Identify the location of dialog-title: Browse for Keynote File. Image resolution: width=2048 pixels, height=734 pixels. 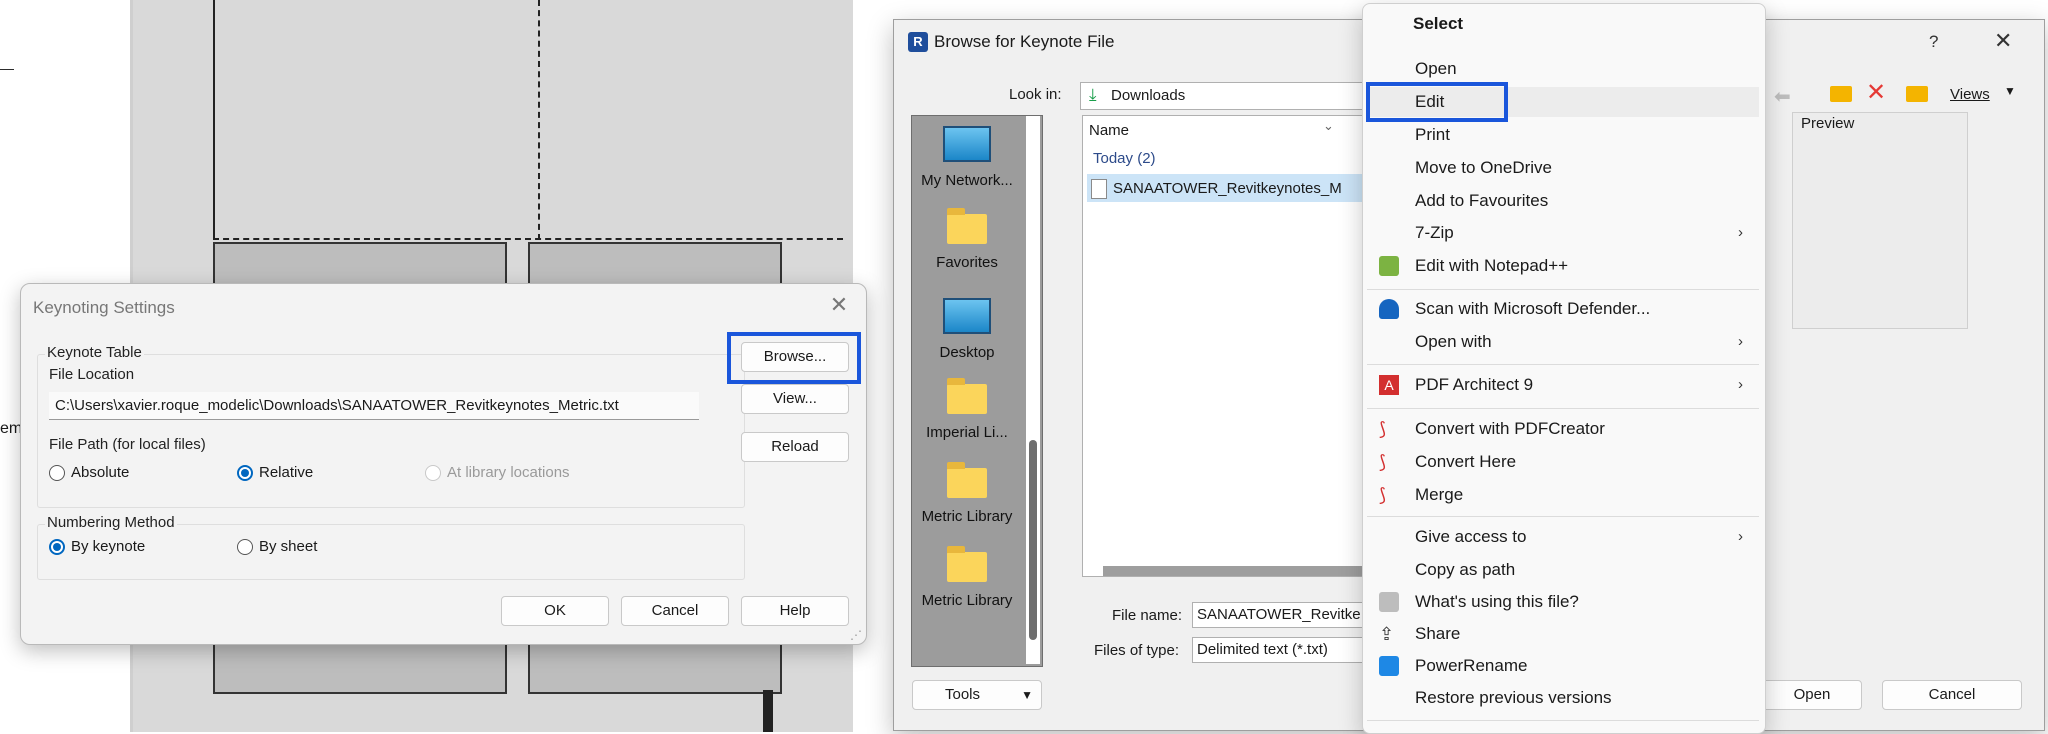
(1024, 41).